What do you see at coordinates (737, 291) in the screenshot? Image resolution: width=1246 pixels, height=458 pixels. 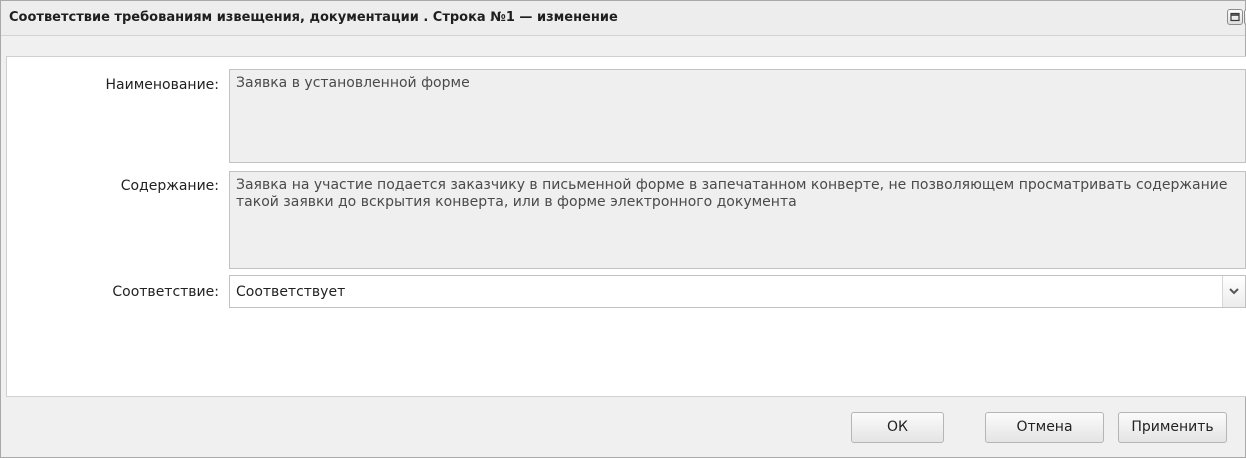 I see `compliance-select: Соответствует` at bounding box center [737, 291].